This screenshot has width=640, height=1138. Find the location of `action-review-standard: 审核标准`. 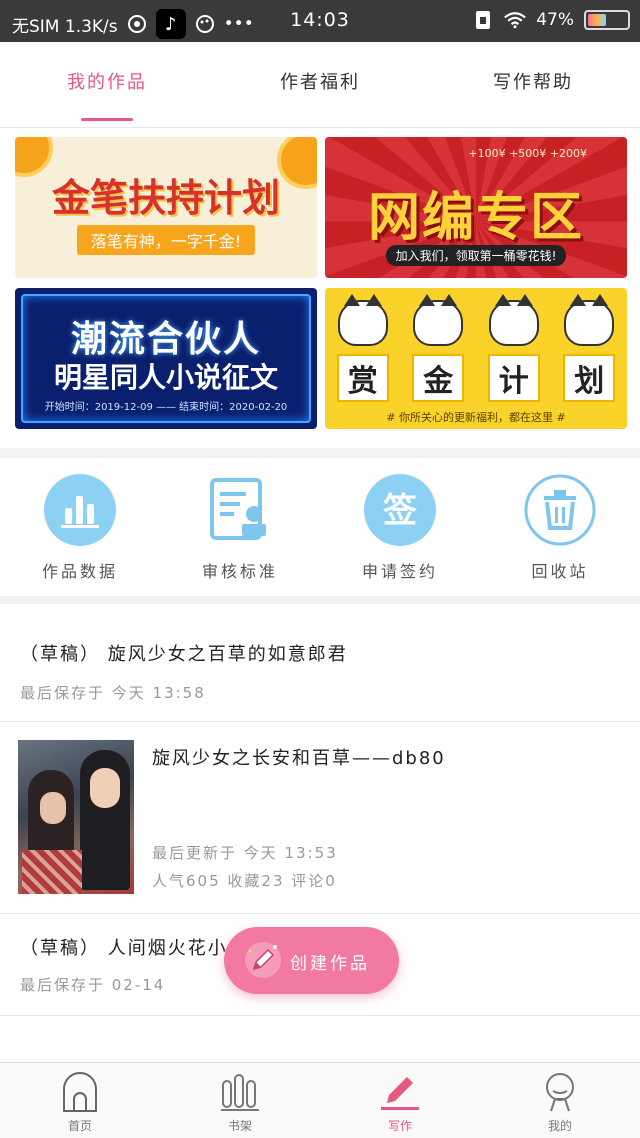

action-review-standard: 审核标准 is located at coordinates (240, 528).